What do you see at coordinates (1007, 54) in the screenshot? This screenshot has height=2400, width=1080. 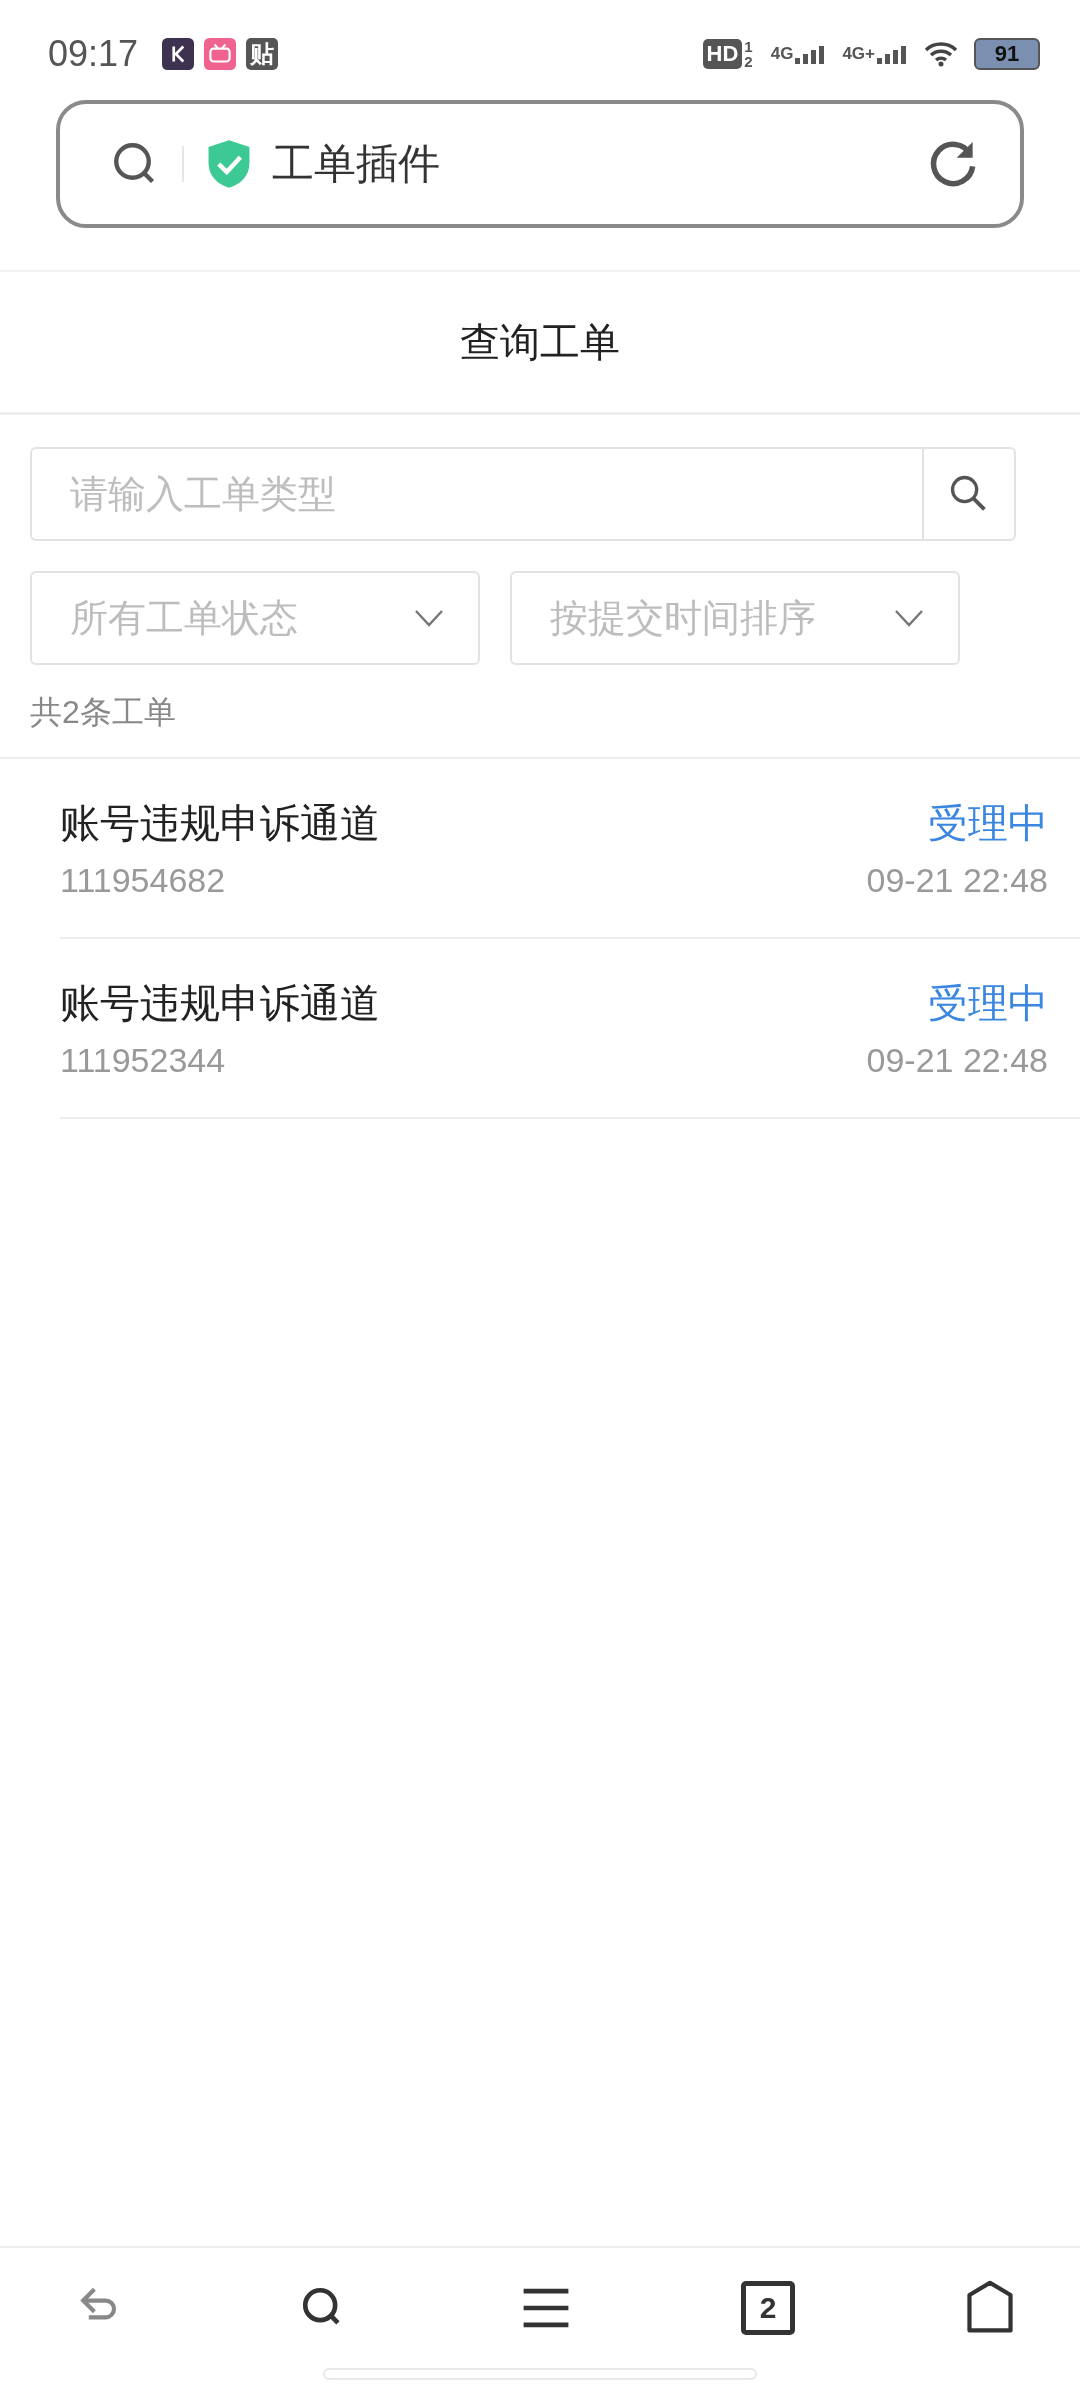 I see `battery-indicator: 91` at bounding box center [1007, 54].